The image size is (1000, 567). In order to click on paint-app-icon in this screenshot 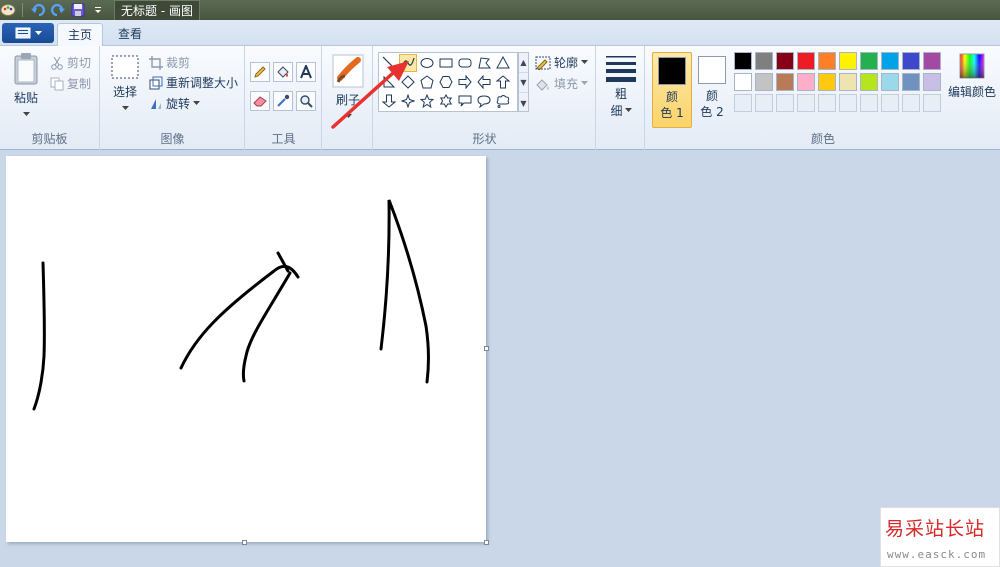, I will do `click(8, 10)`.